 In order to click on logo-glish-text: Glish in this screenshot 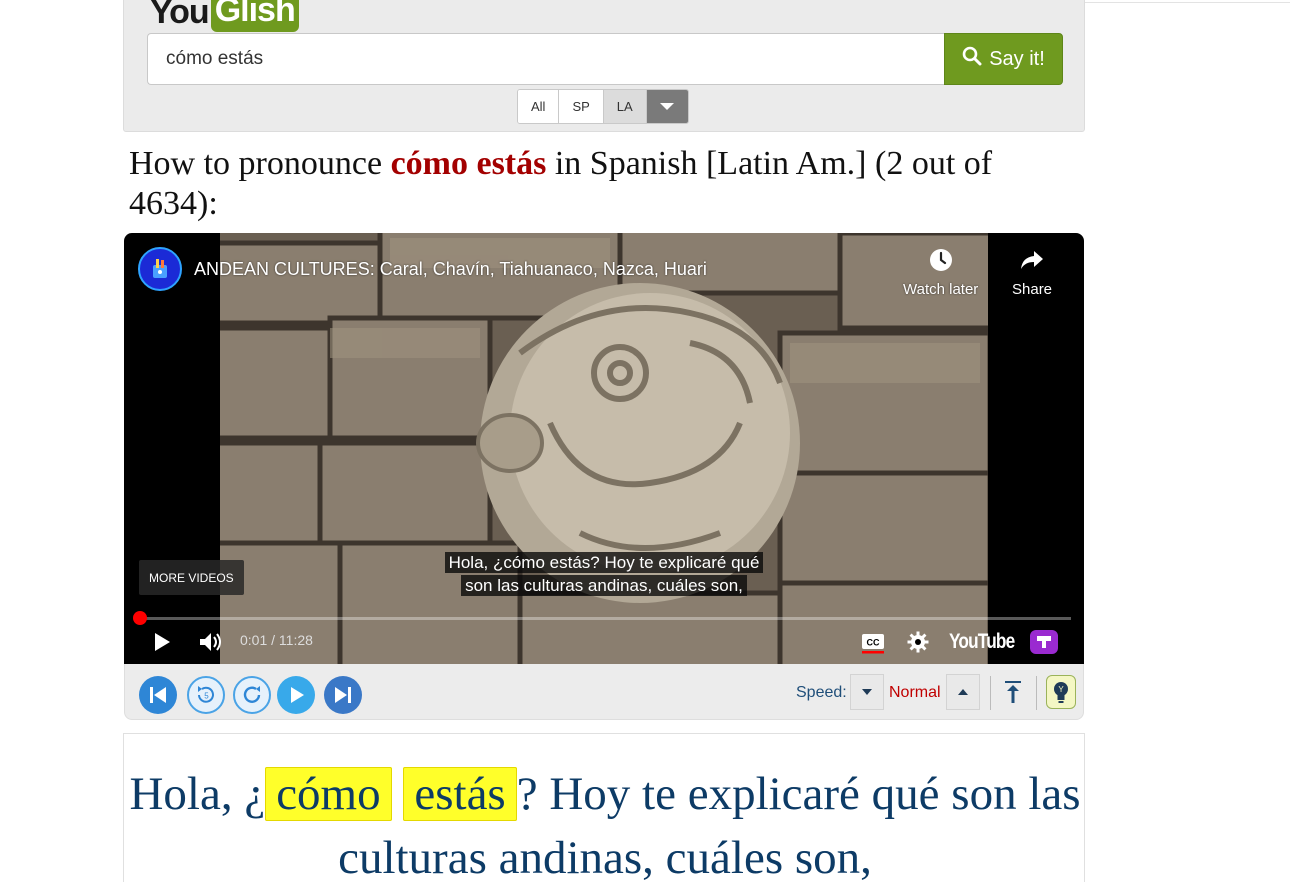, I will do `click(254, 16)`.